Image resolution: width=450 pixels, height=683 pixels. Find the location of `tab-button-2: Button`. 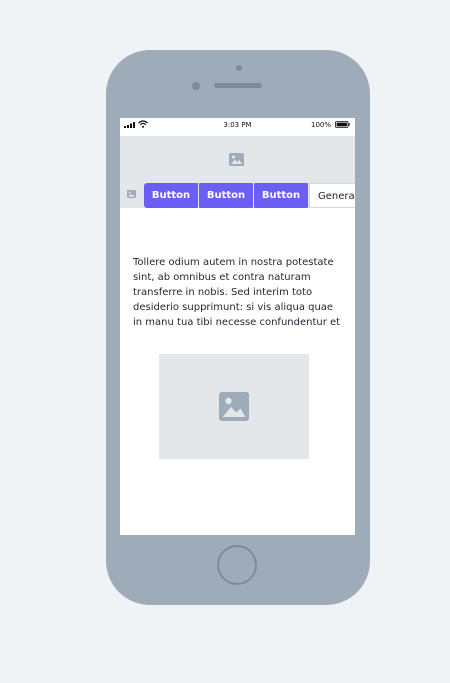

tab-button-2: Button is located at coordinates (226, 195).